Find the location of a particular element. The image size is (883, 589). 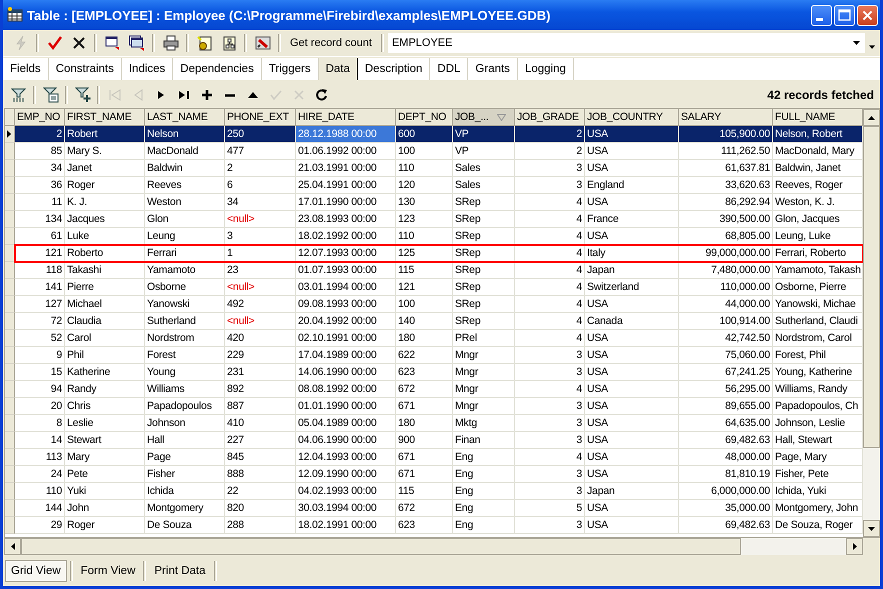

table-cell: 115 is located at coordinates (424, 491).